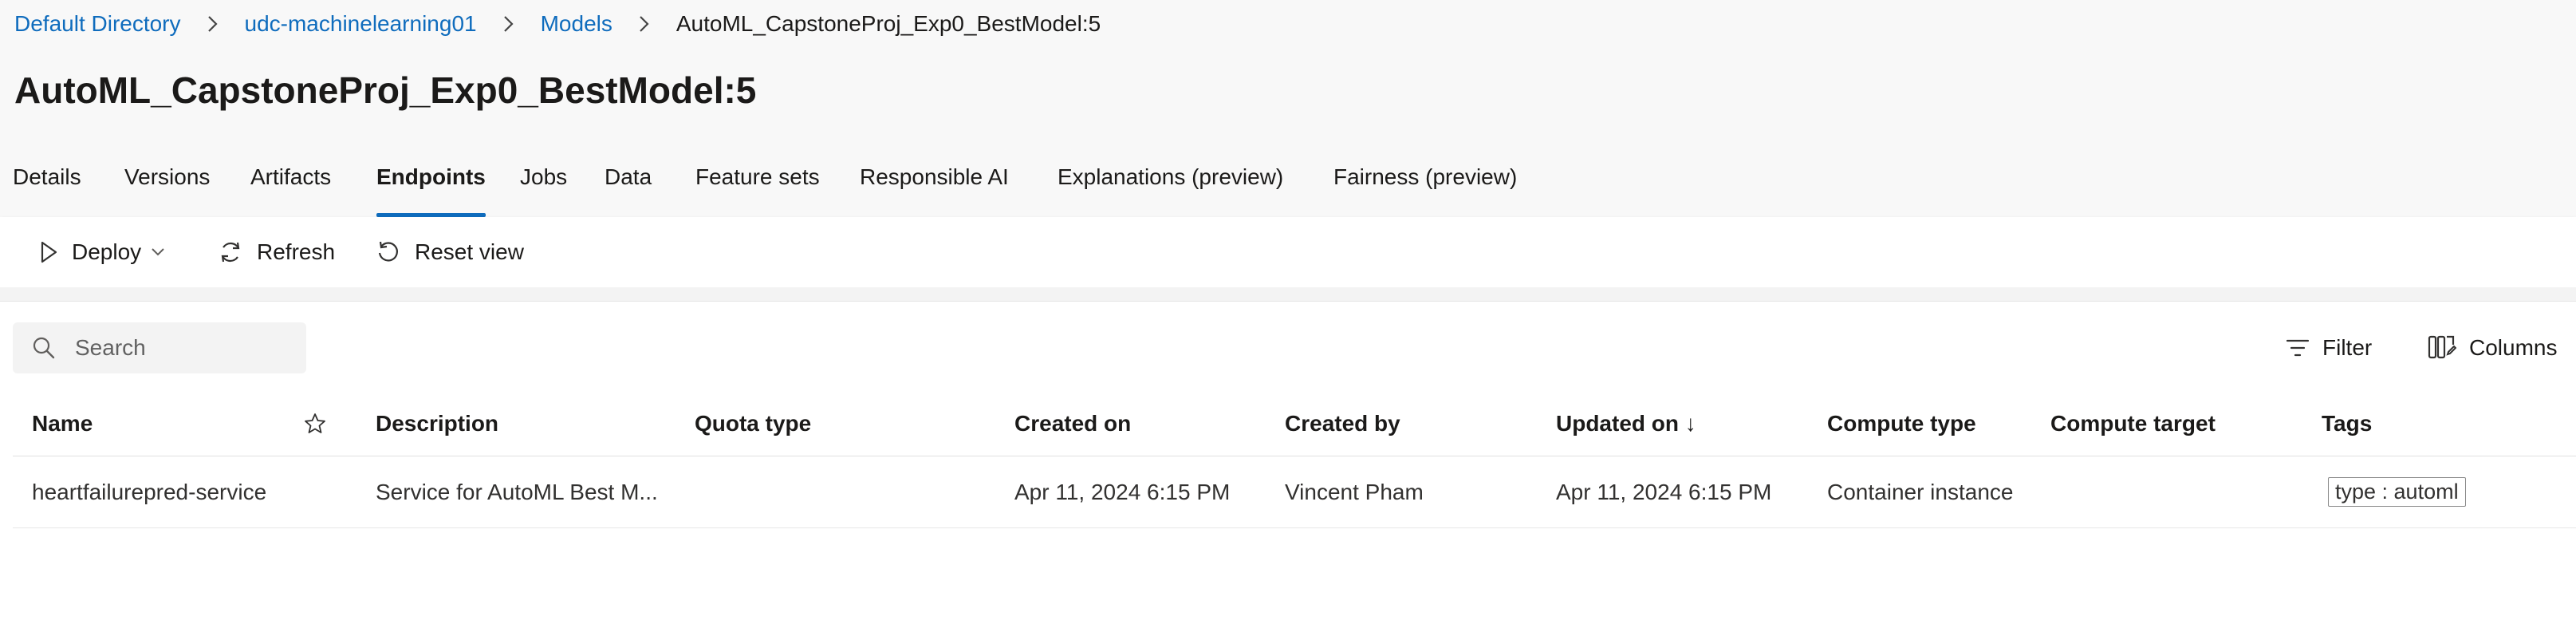 This screenshot has width=2576, height=632. Describe the element at coordinates (44, 348) in the screenshot. I see `search-icon` at that location.